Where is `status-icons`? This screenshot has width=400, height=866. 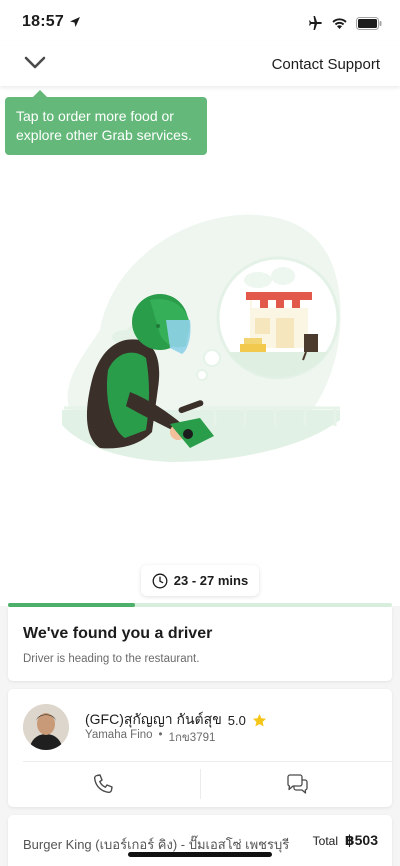 status-icons is located at coordinates (344, 23).